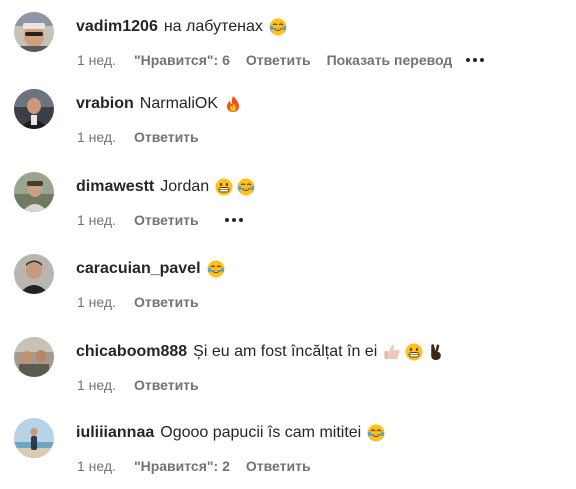  Describe the element at coordinates (288, 289) in the screenshot. I see `comment-item: caracuian_pavel 1 нед. Ответить` at that location.